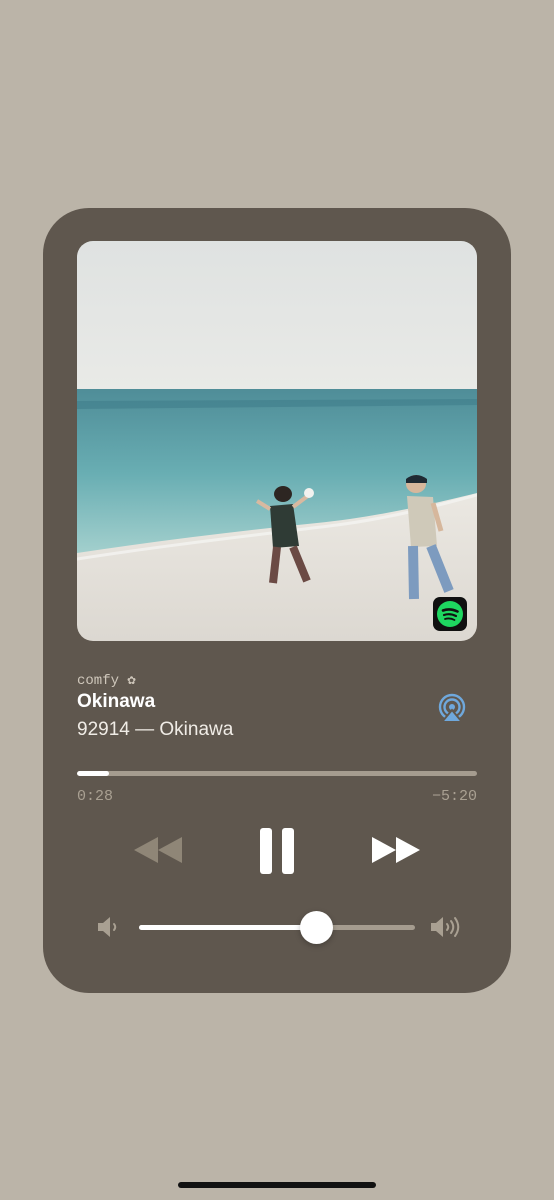 This screenshot has width=554, height=1200. I want to click on pause-button, so click(277, 853).